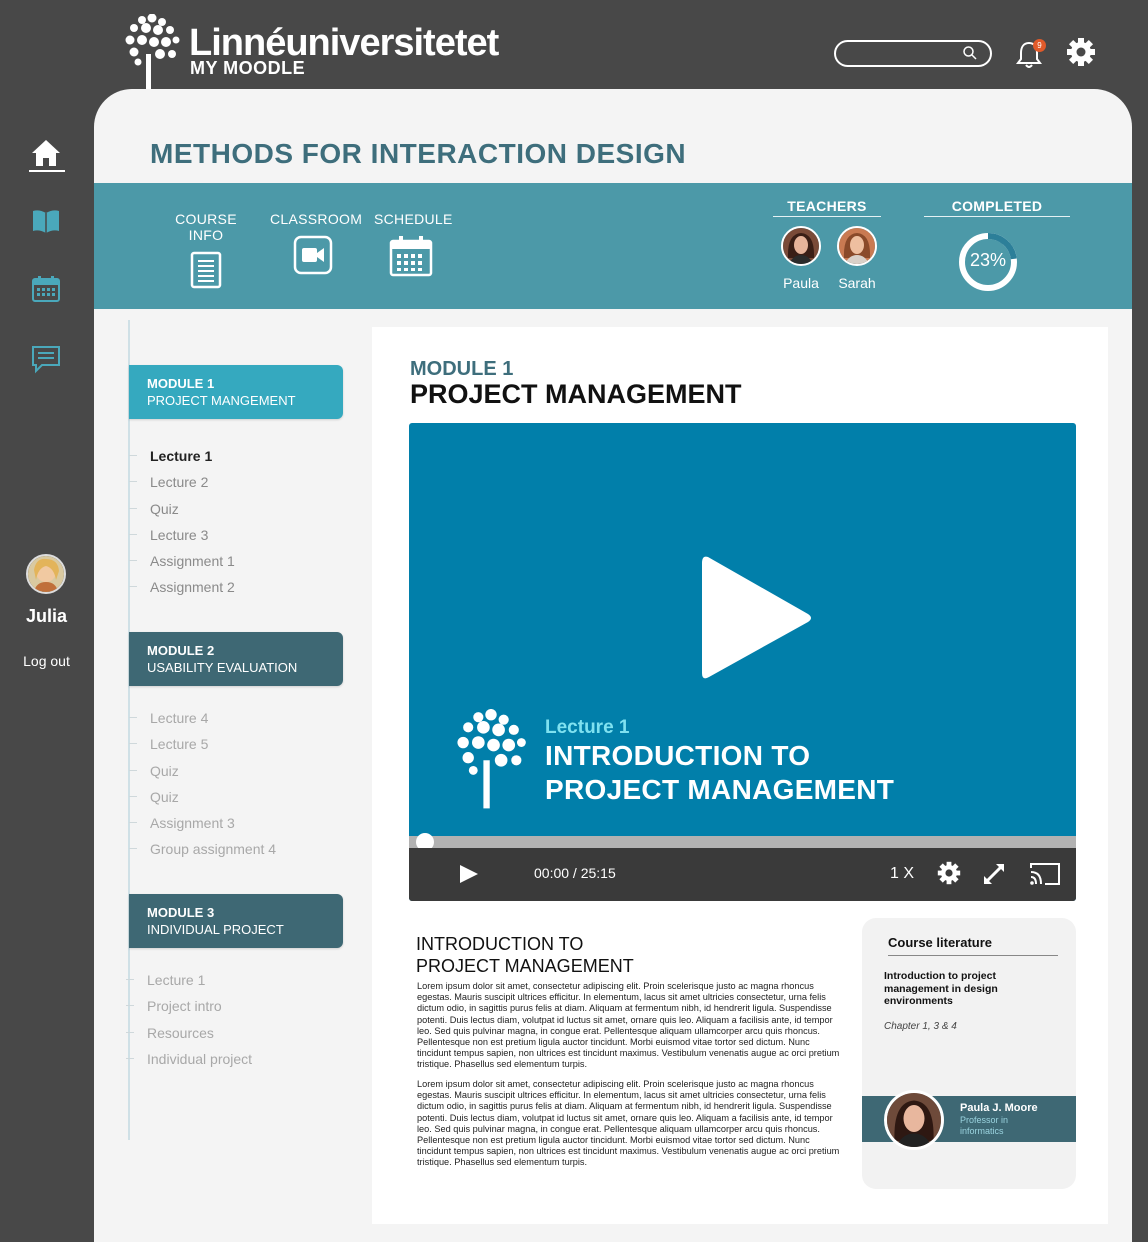 This screenshot has height=1242, width=1148. Describe the element at coordinates (181, 383) in the screenshot. I see `module-number: MODULE 1` at that location.